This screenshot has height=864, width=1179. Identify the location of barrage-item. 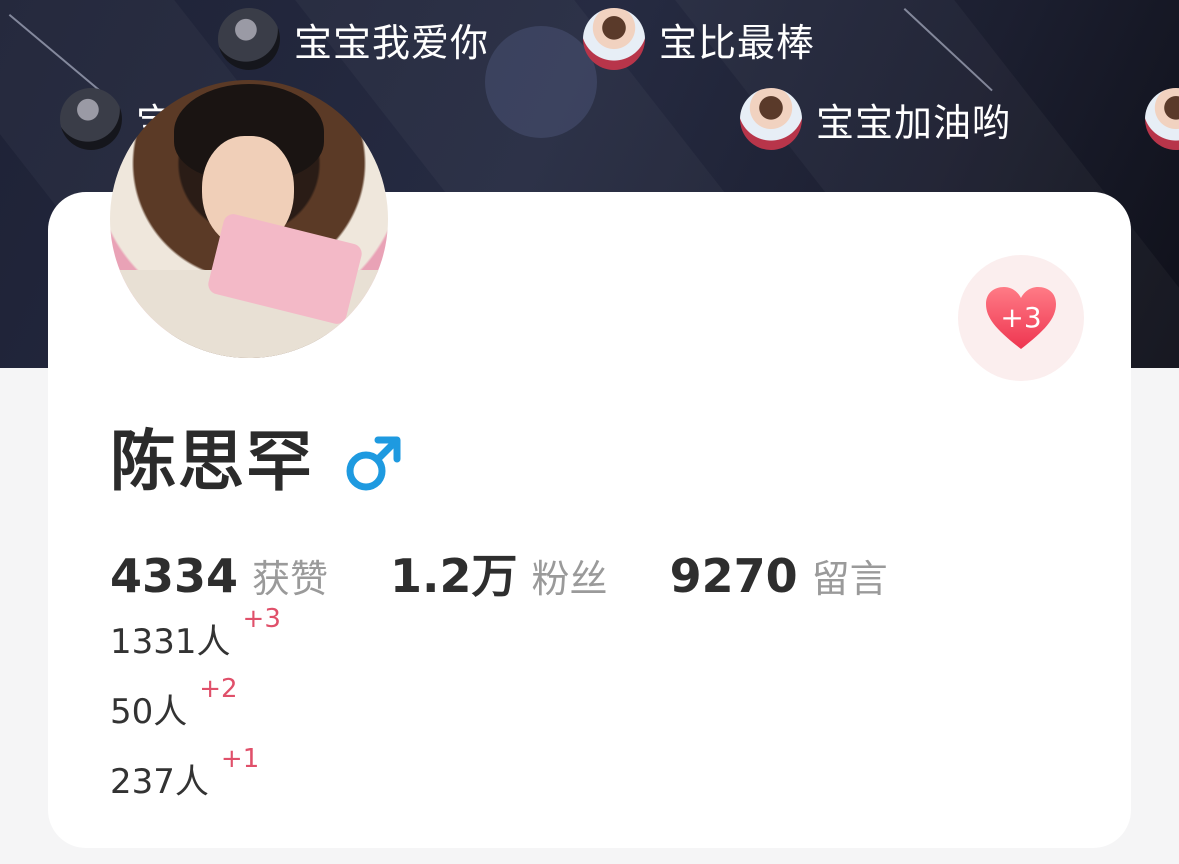
(1162, 119).